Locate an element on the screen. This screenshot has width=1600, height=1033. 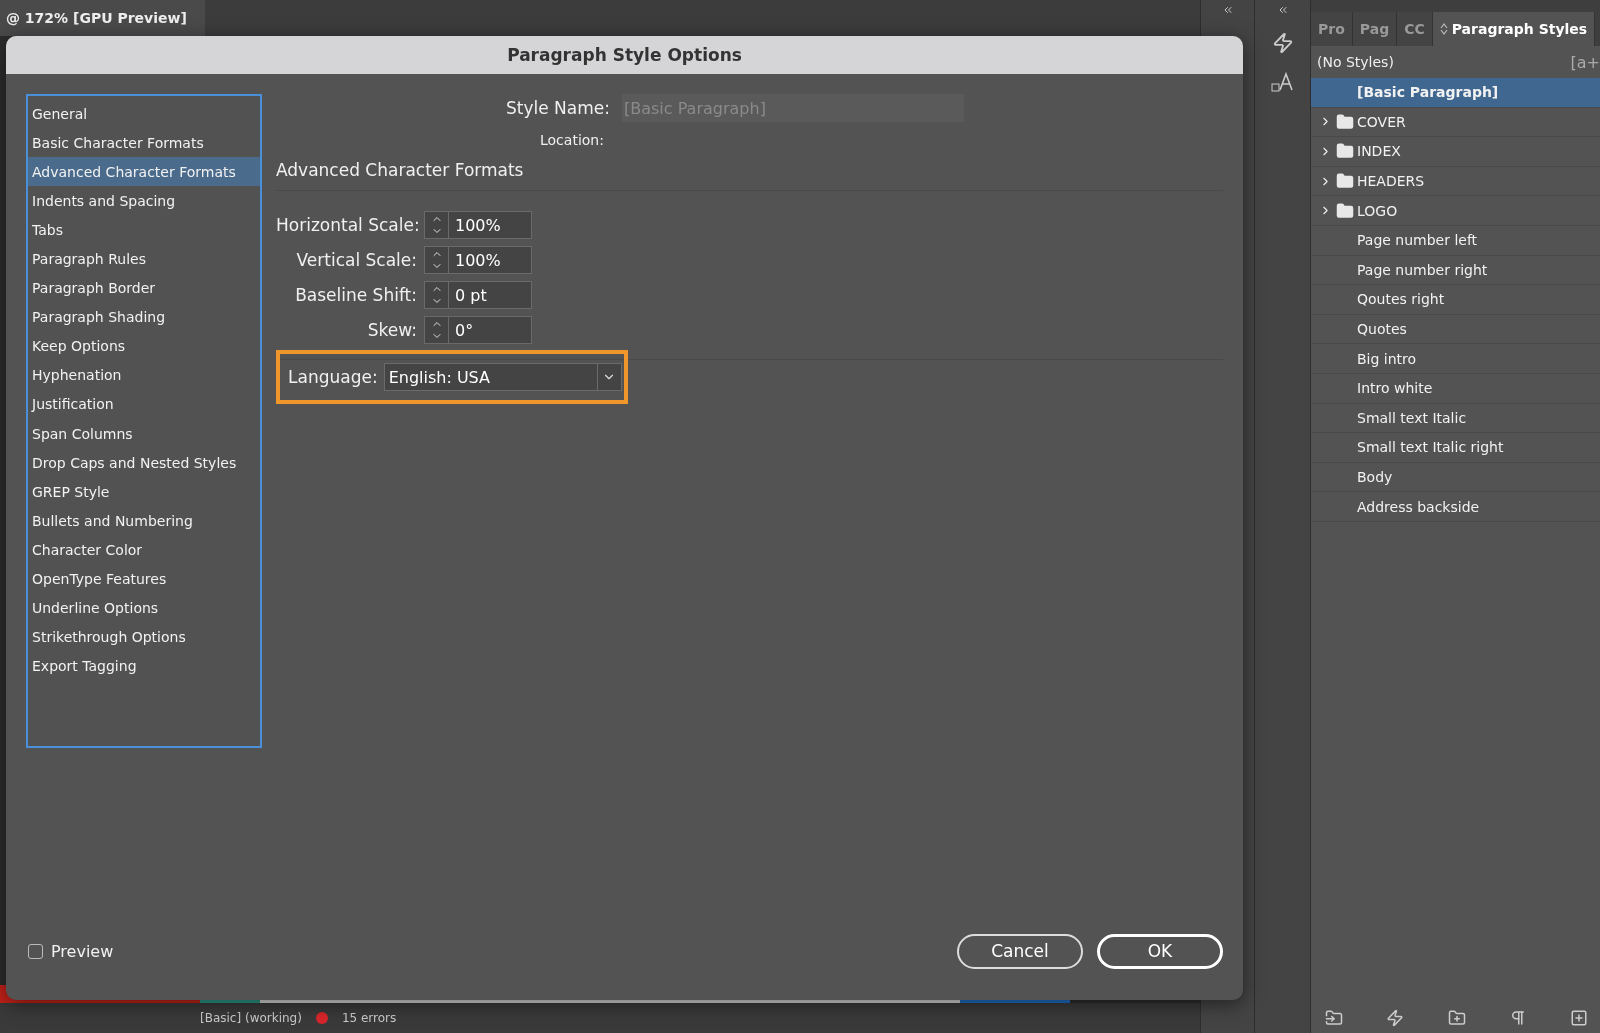
sort-arrows-icon is located at coordinates (1443, 29).